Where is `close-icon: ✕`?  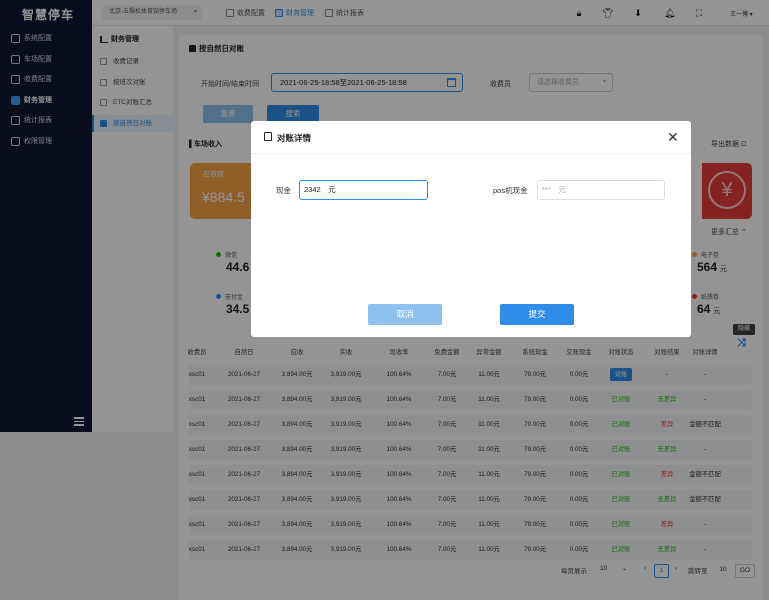
close-icon: ✕ is located at coordinates (673, 137).